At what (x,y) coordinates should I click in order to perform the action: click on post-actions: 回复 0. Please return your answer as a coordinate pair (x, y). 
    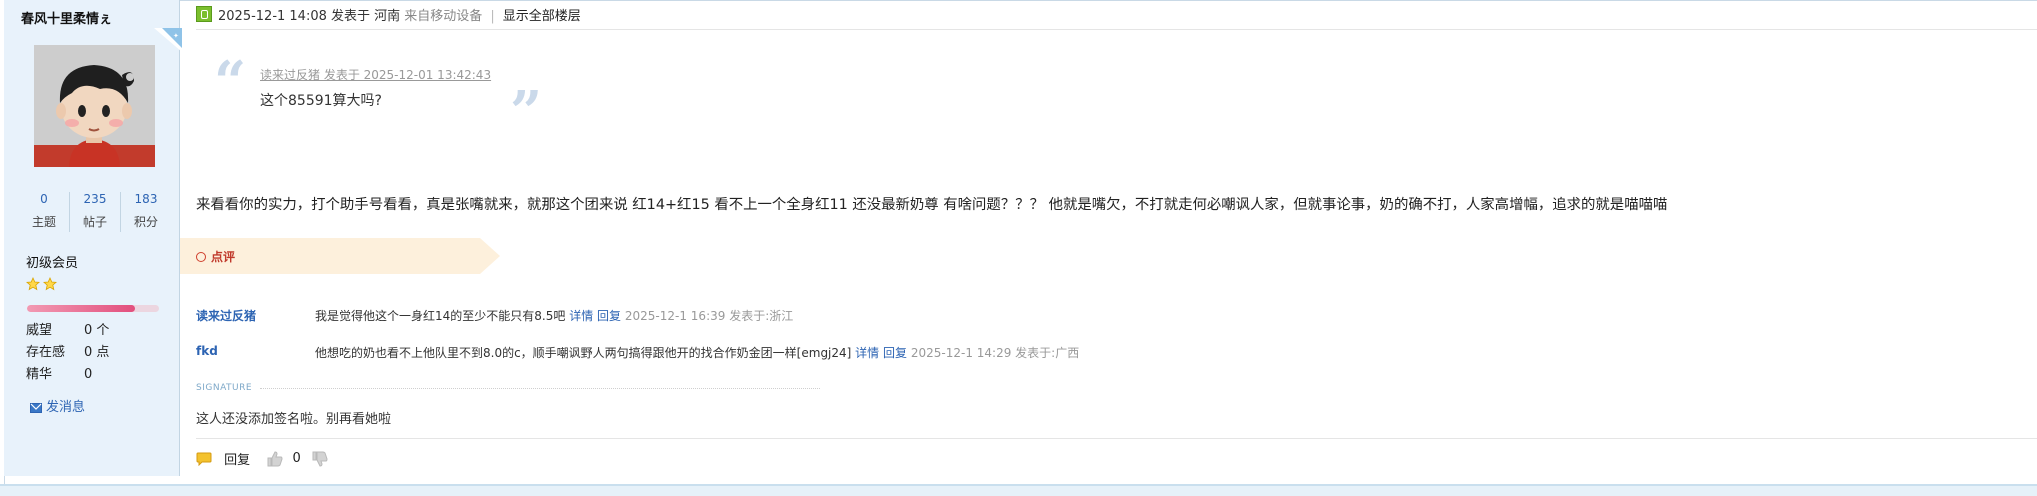
    Looking at the image, I should click on (262, 459).